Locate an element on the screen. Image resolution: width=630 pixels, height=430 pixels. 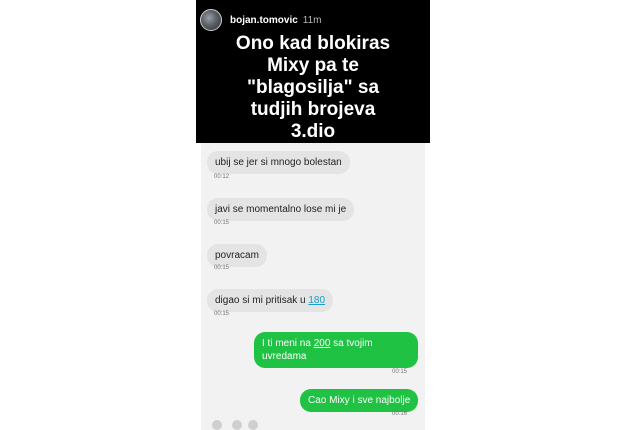
phone-link: 200 is located at coordinates (322, 343).